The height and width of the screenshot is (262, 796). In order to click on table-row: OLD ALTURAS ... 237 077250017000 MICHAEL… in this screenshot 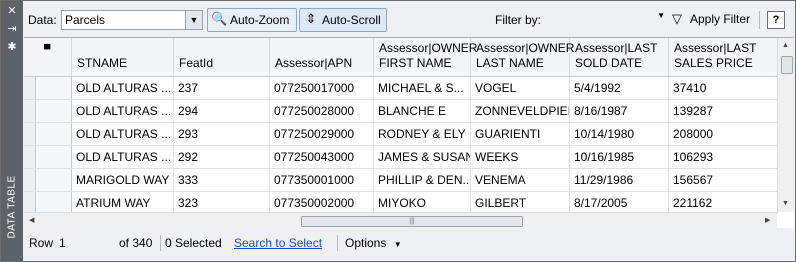, I will do `click(401, 88)`.